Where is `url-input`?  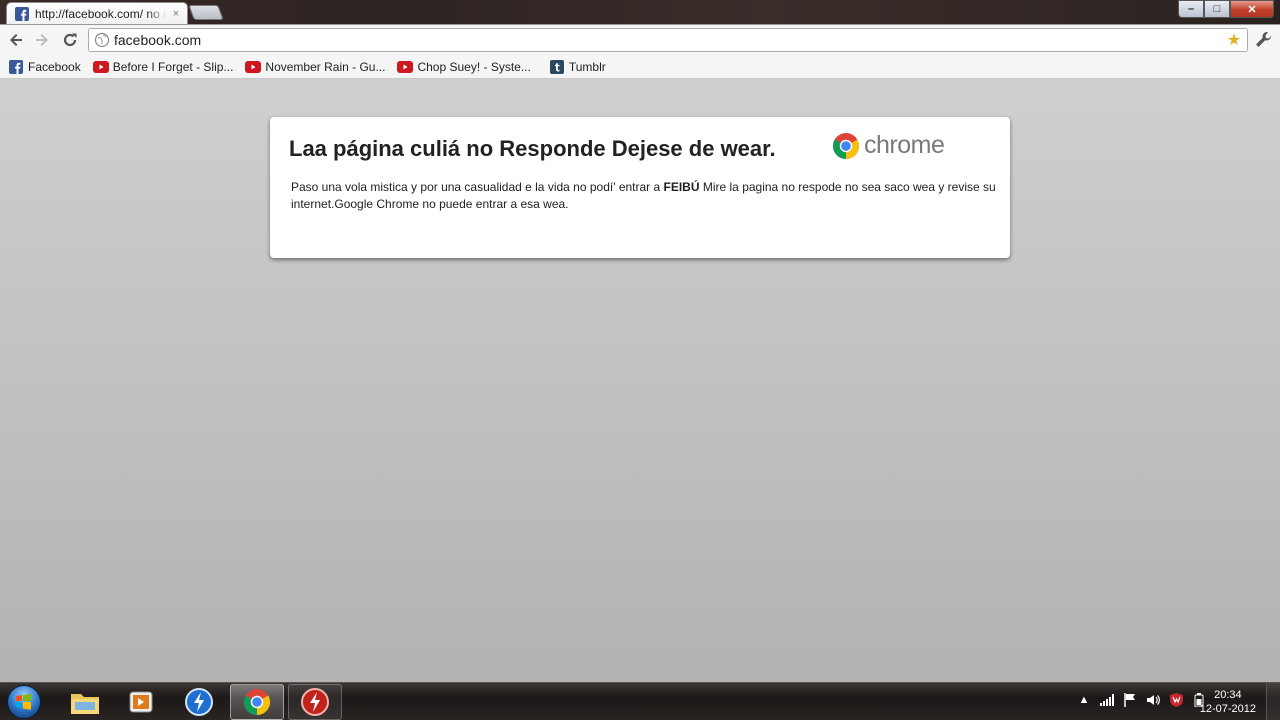 url-input is located at coordinates (669, 40).